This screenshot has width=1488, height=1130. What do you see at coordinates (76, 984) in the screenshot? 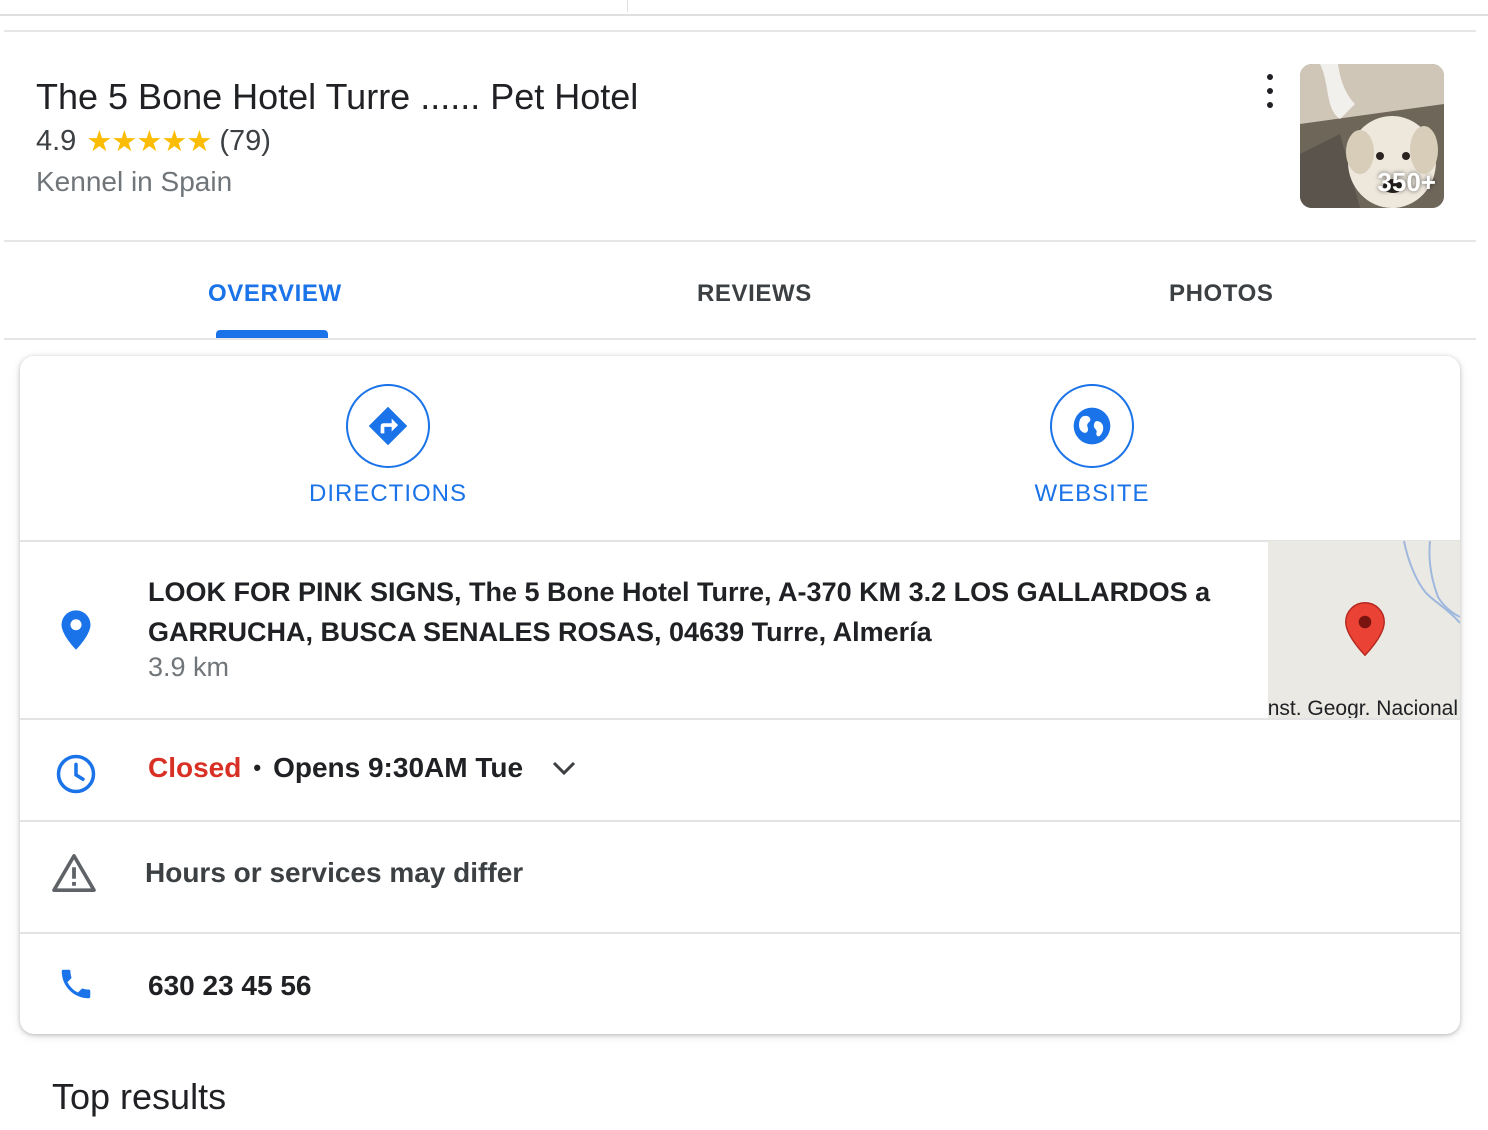
I see `phone-icon` at bounding box center [76, 984].